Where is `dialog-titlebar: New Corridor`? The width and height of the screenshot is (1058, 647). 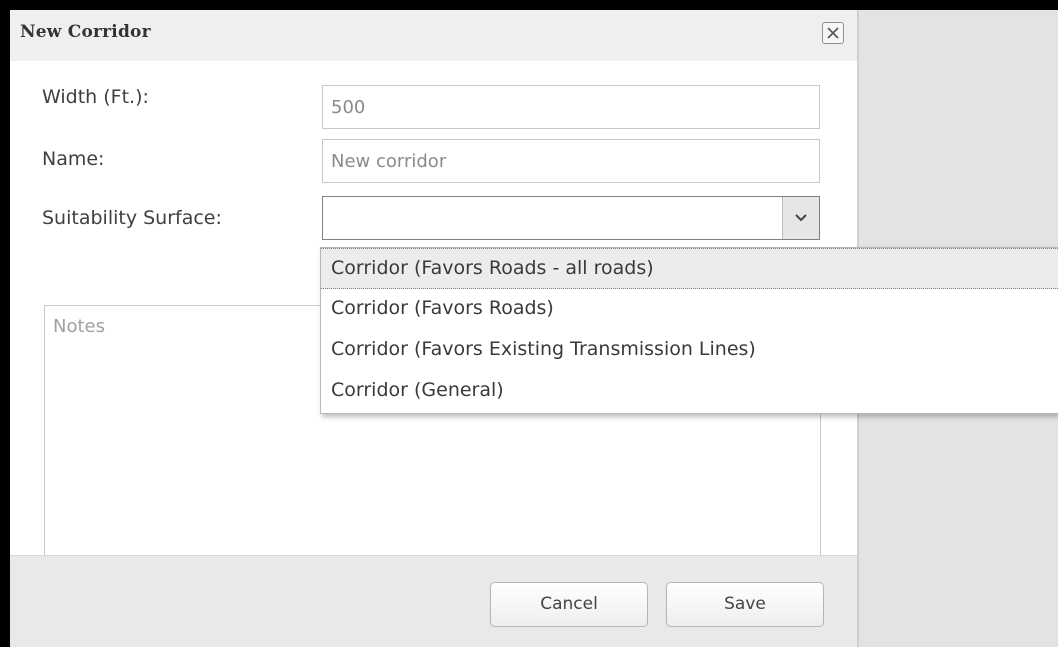 dialog-titlebar: New Corridor is located at coordinates (433, 35).